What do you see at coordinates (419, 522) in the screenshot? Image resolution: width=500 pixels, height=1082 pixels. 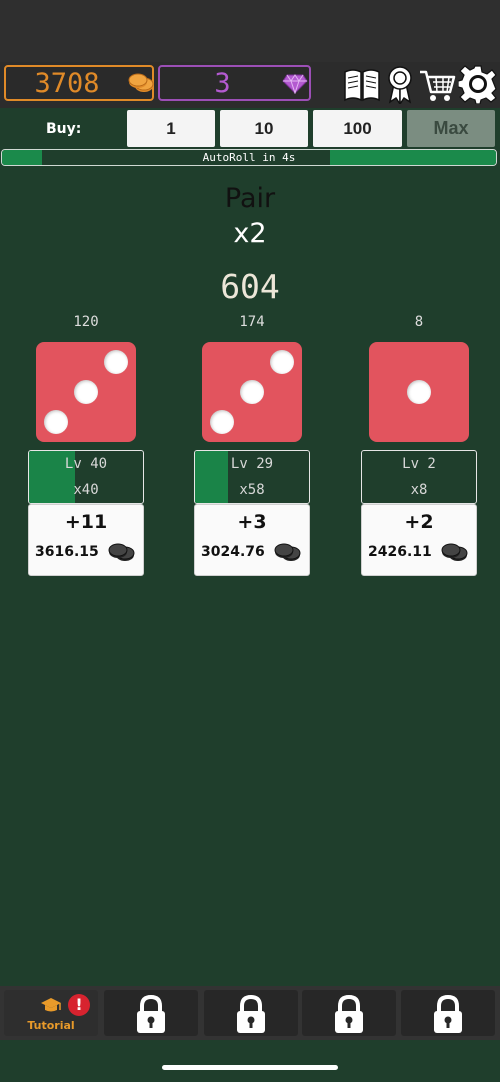 I see `upgrade-amount: +2` at bounding box center [419, 522].